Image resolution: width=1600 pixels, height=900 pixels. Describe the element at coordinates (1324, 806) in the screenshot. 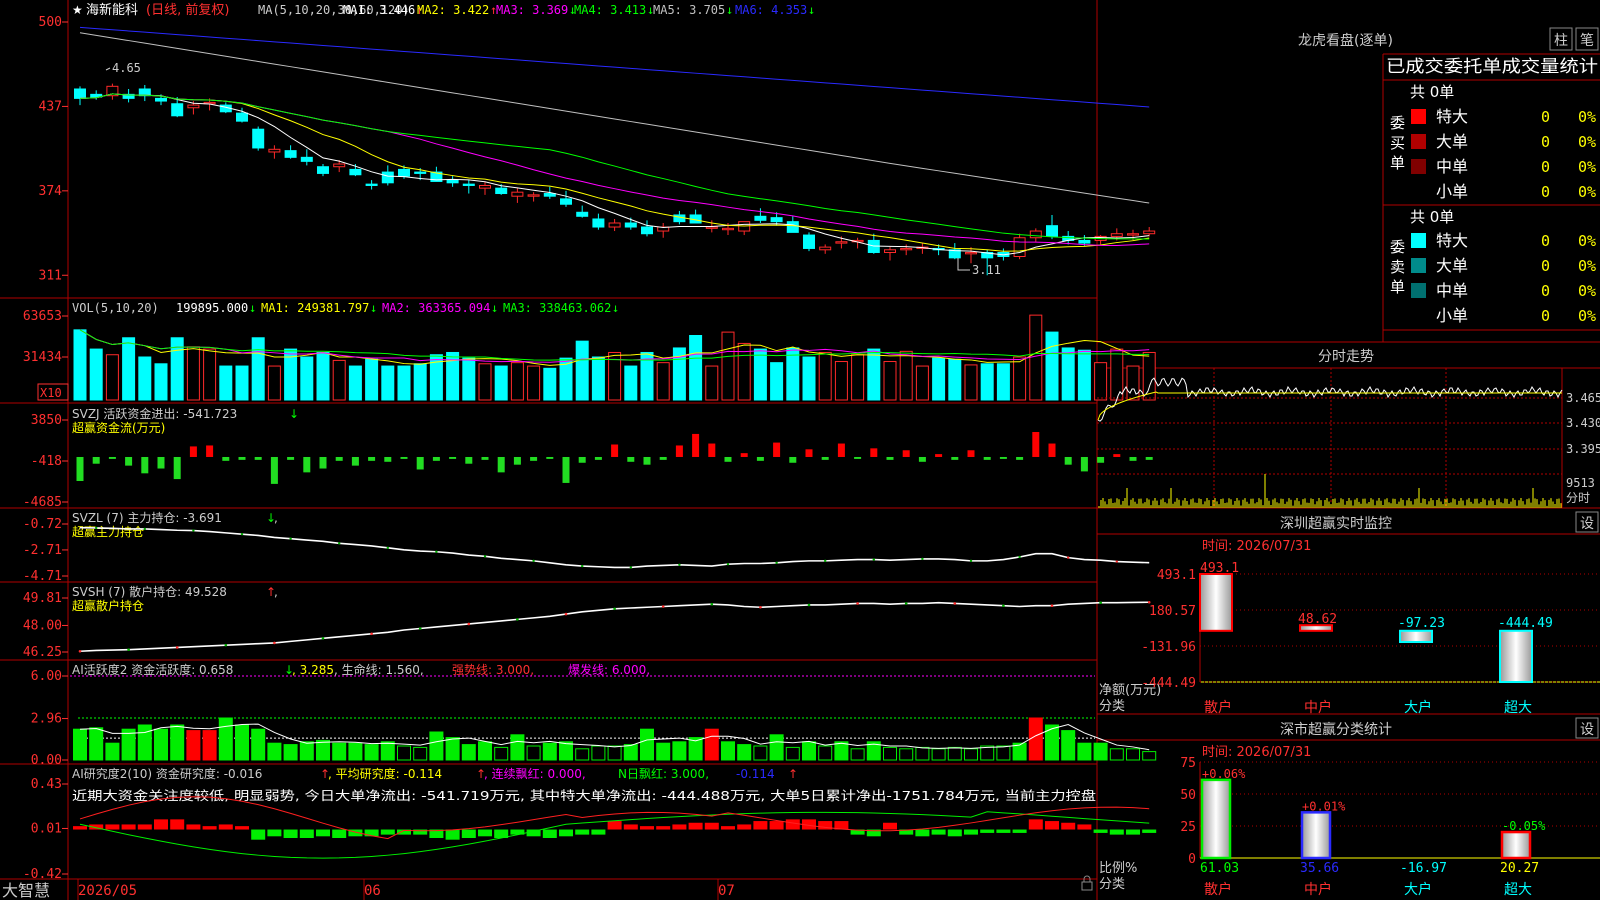

I see `cls-top-label-1: +0.01%` at that location.